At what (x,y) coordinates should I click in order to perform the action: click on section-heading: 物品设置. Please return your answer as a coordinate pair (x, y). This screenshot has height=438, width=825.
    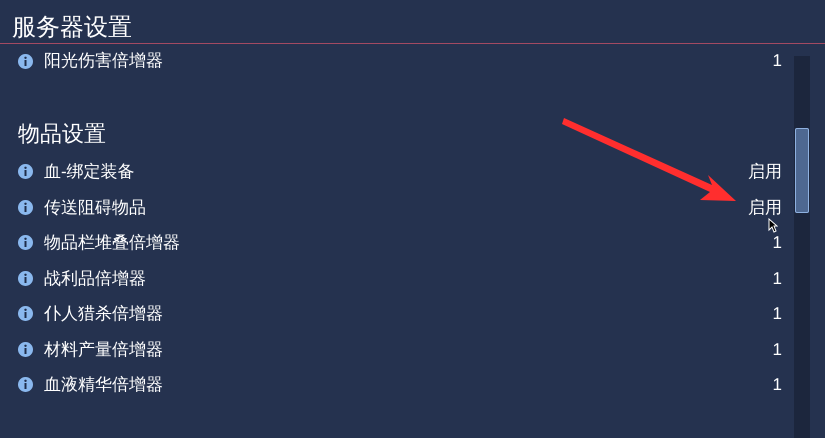
    Looking at the image, I should click on (62, 134).